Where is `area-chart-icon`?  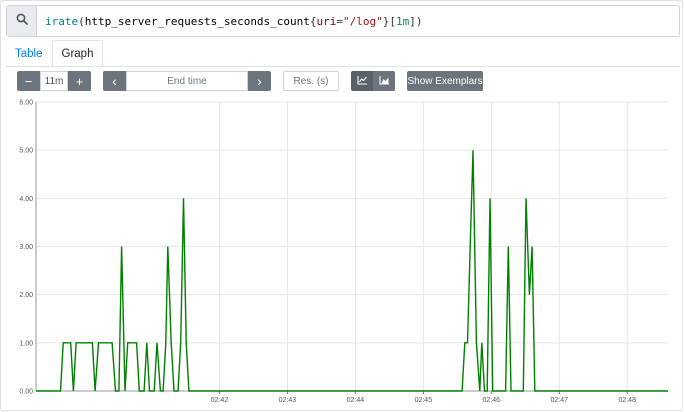 area-chart-icon is located at coordinates (384, 81).